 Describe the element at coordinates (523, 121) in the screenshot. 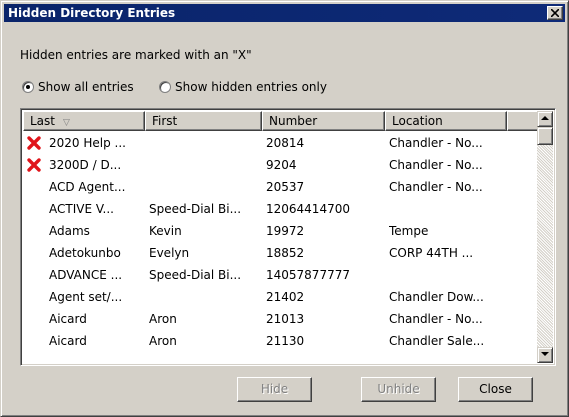

I see `column-header-filler` at that location.